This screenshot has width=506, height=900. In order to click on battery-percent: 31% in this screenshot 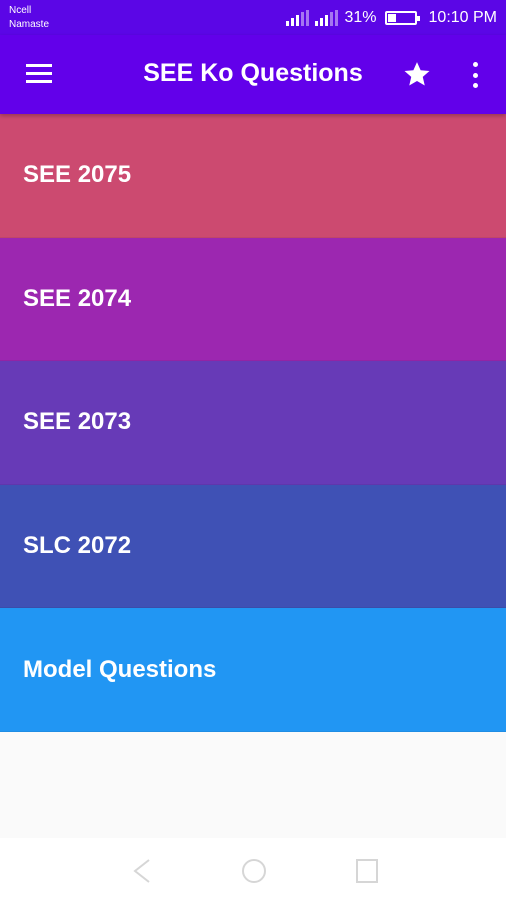, I will do `click(360, 17)`.